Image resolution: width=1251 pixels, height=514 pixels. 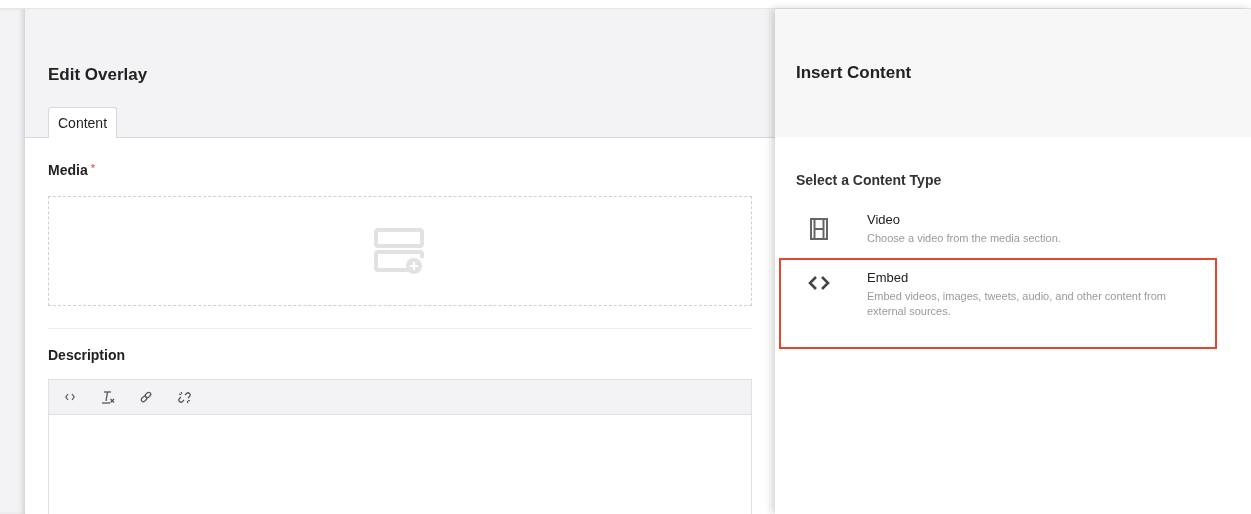 What do you see at coordinates (1013, 229) in the screenshot?
I see `content-type-option: Video Choose a video from the media section.` at bounding box center [1013, 229].